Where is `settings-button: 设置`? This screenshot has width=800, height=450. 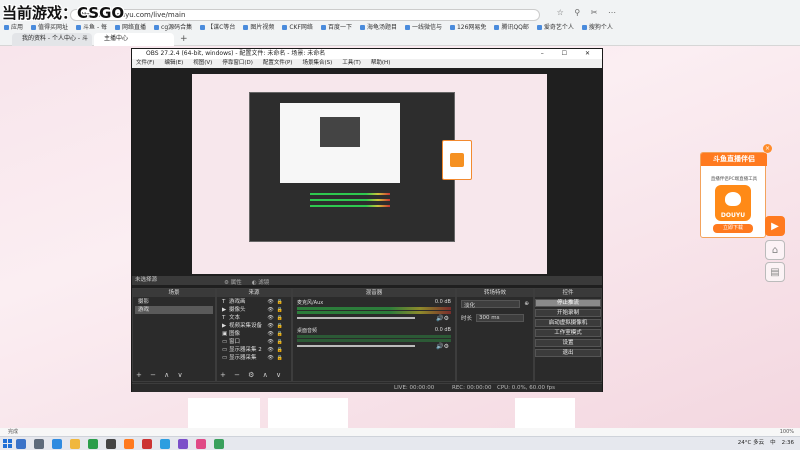
settings-button: 设置 is located at coordinates (568, 343).